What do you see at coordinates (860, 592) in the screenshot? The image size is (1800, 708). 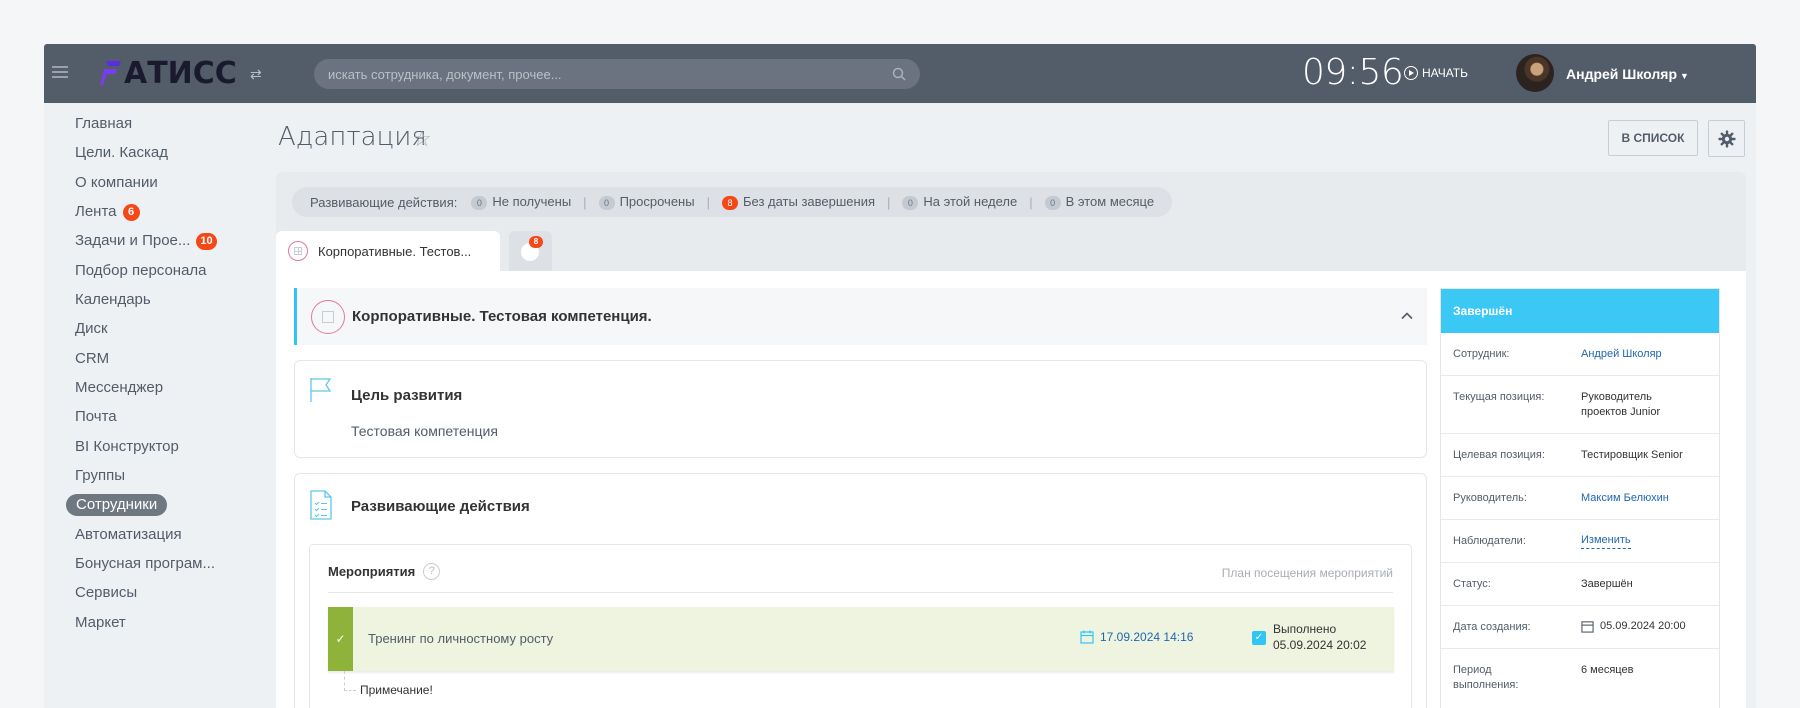 I see `divider` at bounding box center [860, 592].